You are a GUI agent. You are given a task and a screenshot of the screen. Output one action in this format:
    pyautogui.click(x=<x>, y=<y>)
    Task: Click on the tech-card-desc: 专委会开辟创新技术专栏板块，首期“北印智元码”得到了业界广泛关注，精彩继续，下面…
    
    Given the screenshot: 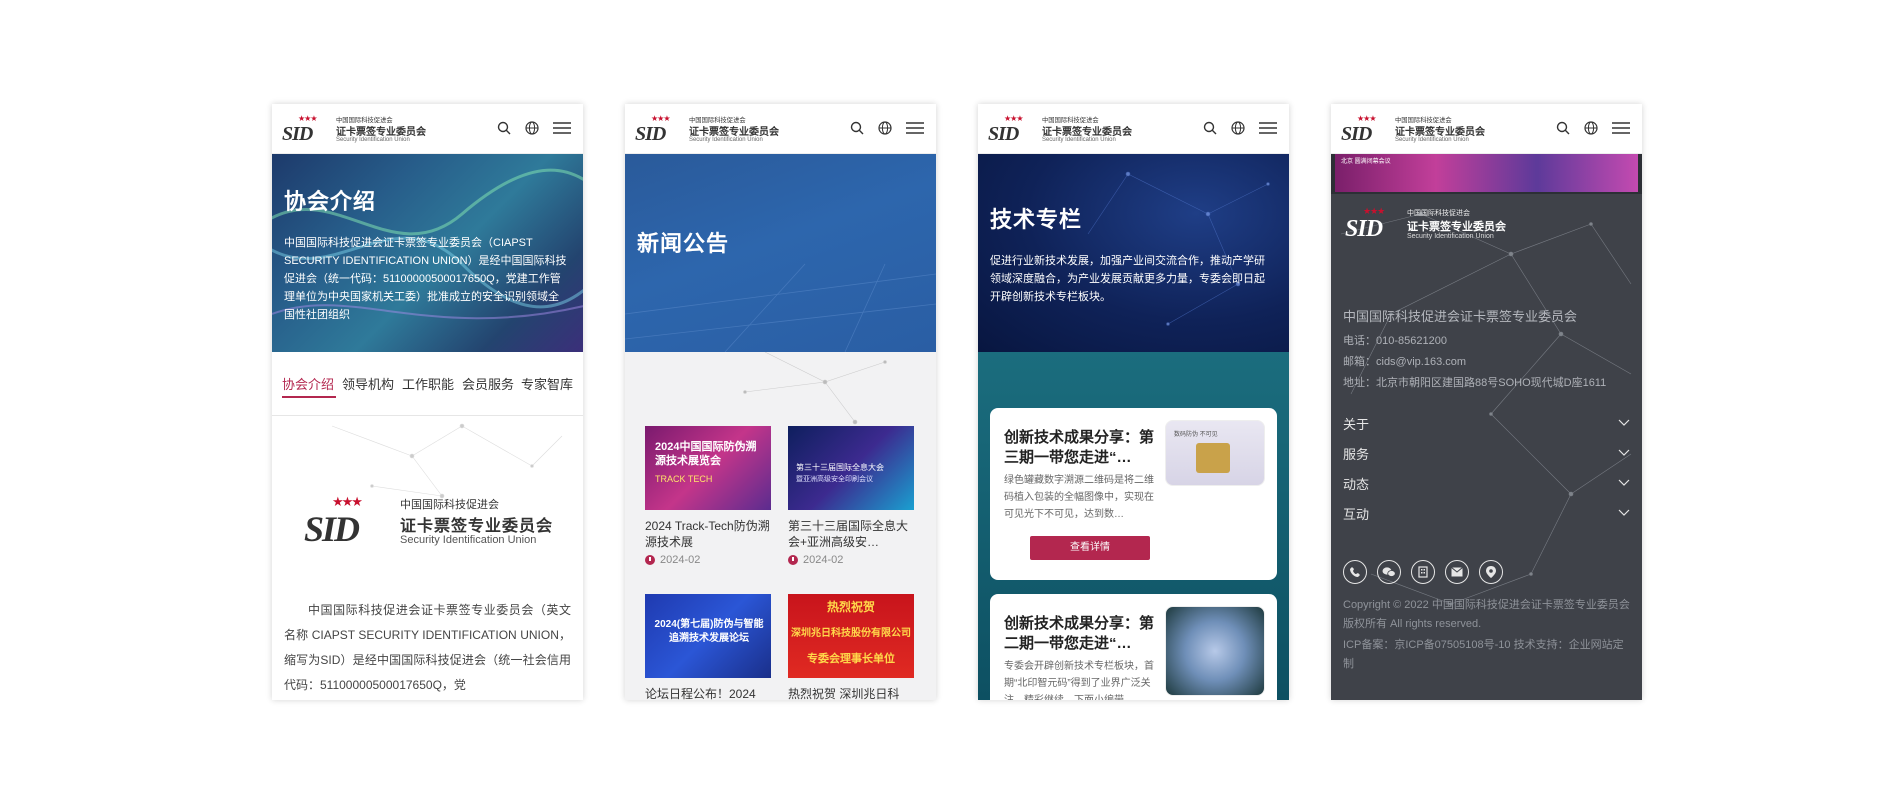 What is the action you would take?
    pyautogui.click(x=1079, y=680)
    